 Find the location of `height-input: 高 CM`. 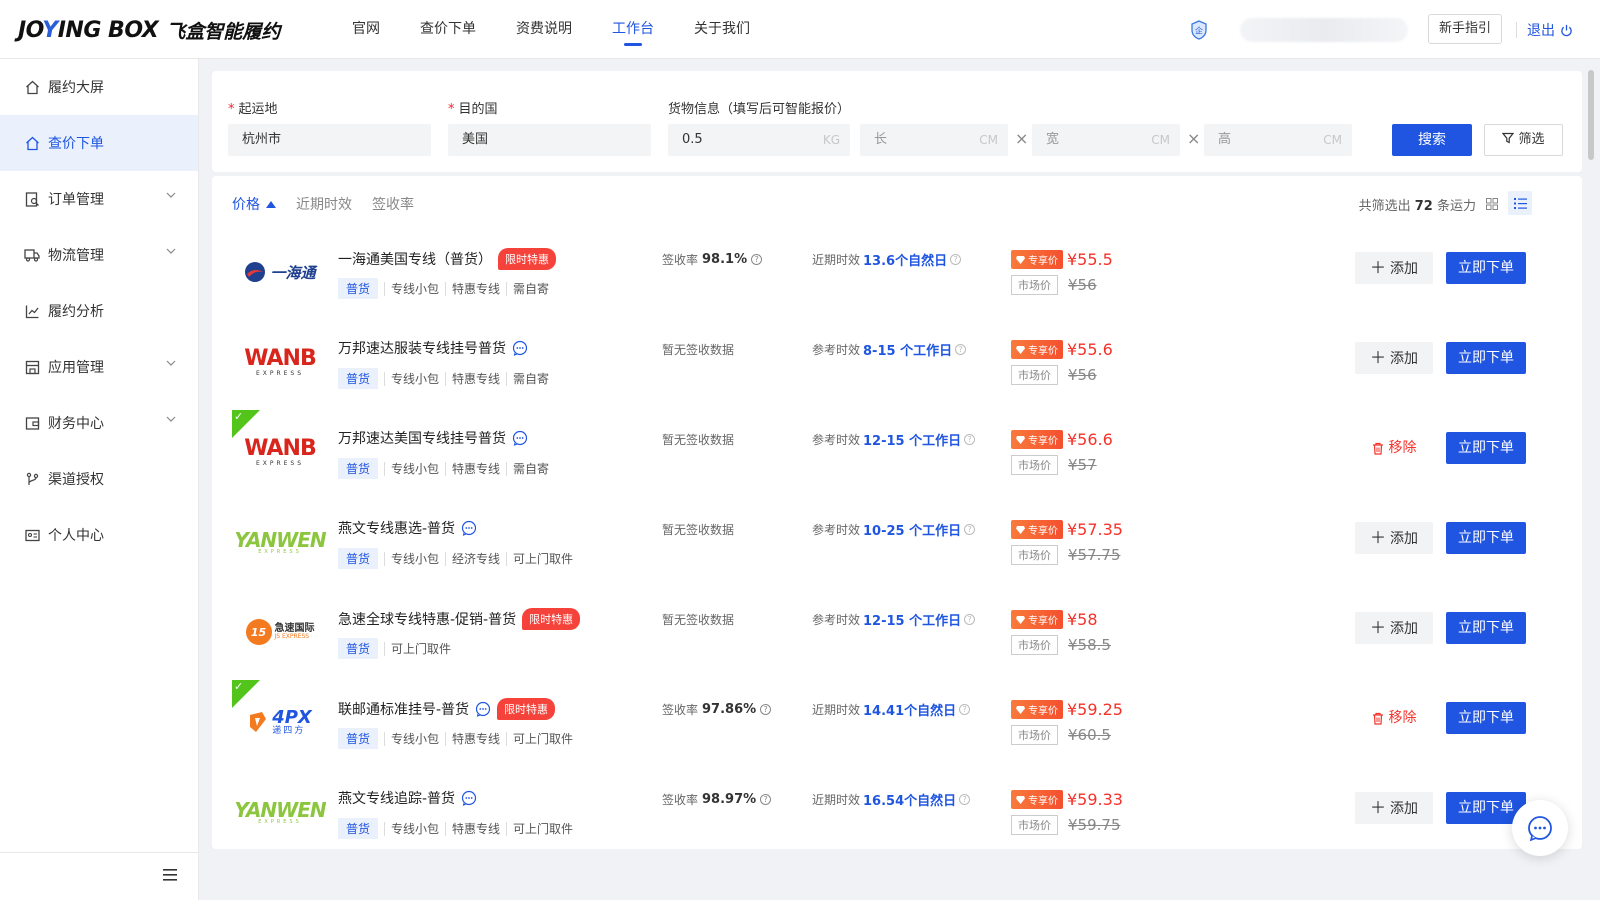

height-input: 高 CM is located at coordinates (1278, 140).